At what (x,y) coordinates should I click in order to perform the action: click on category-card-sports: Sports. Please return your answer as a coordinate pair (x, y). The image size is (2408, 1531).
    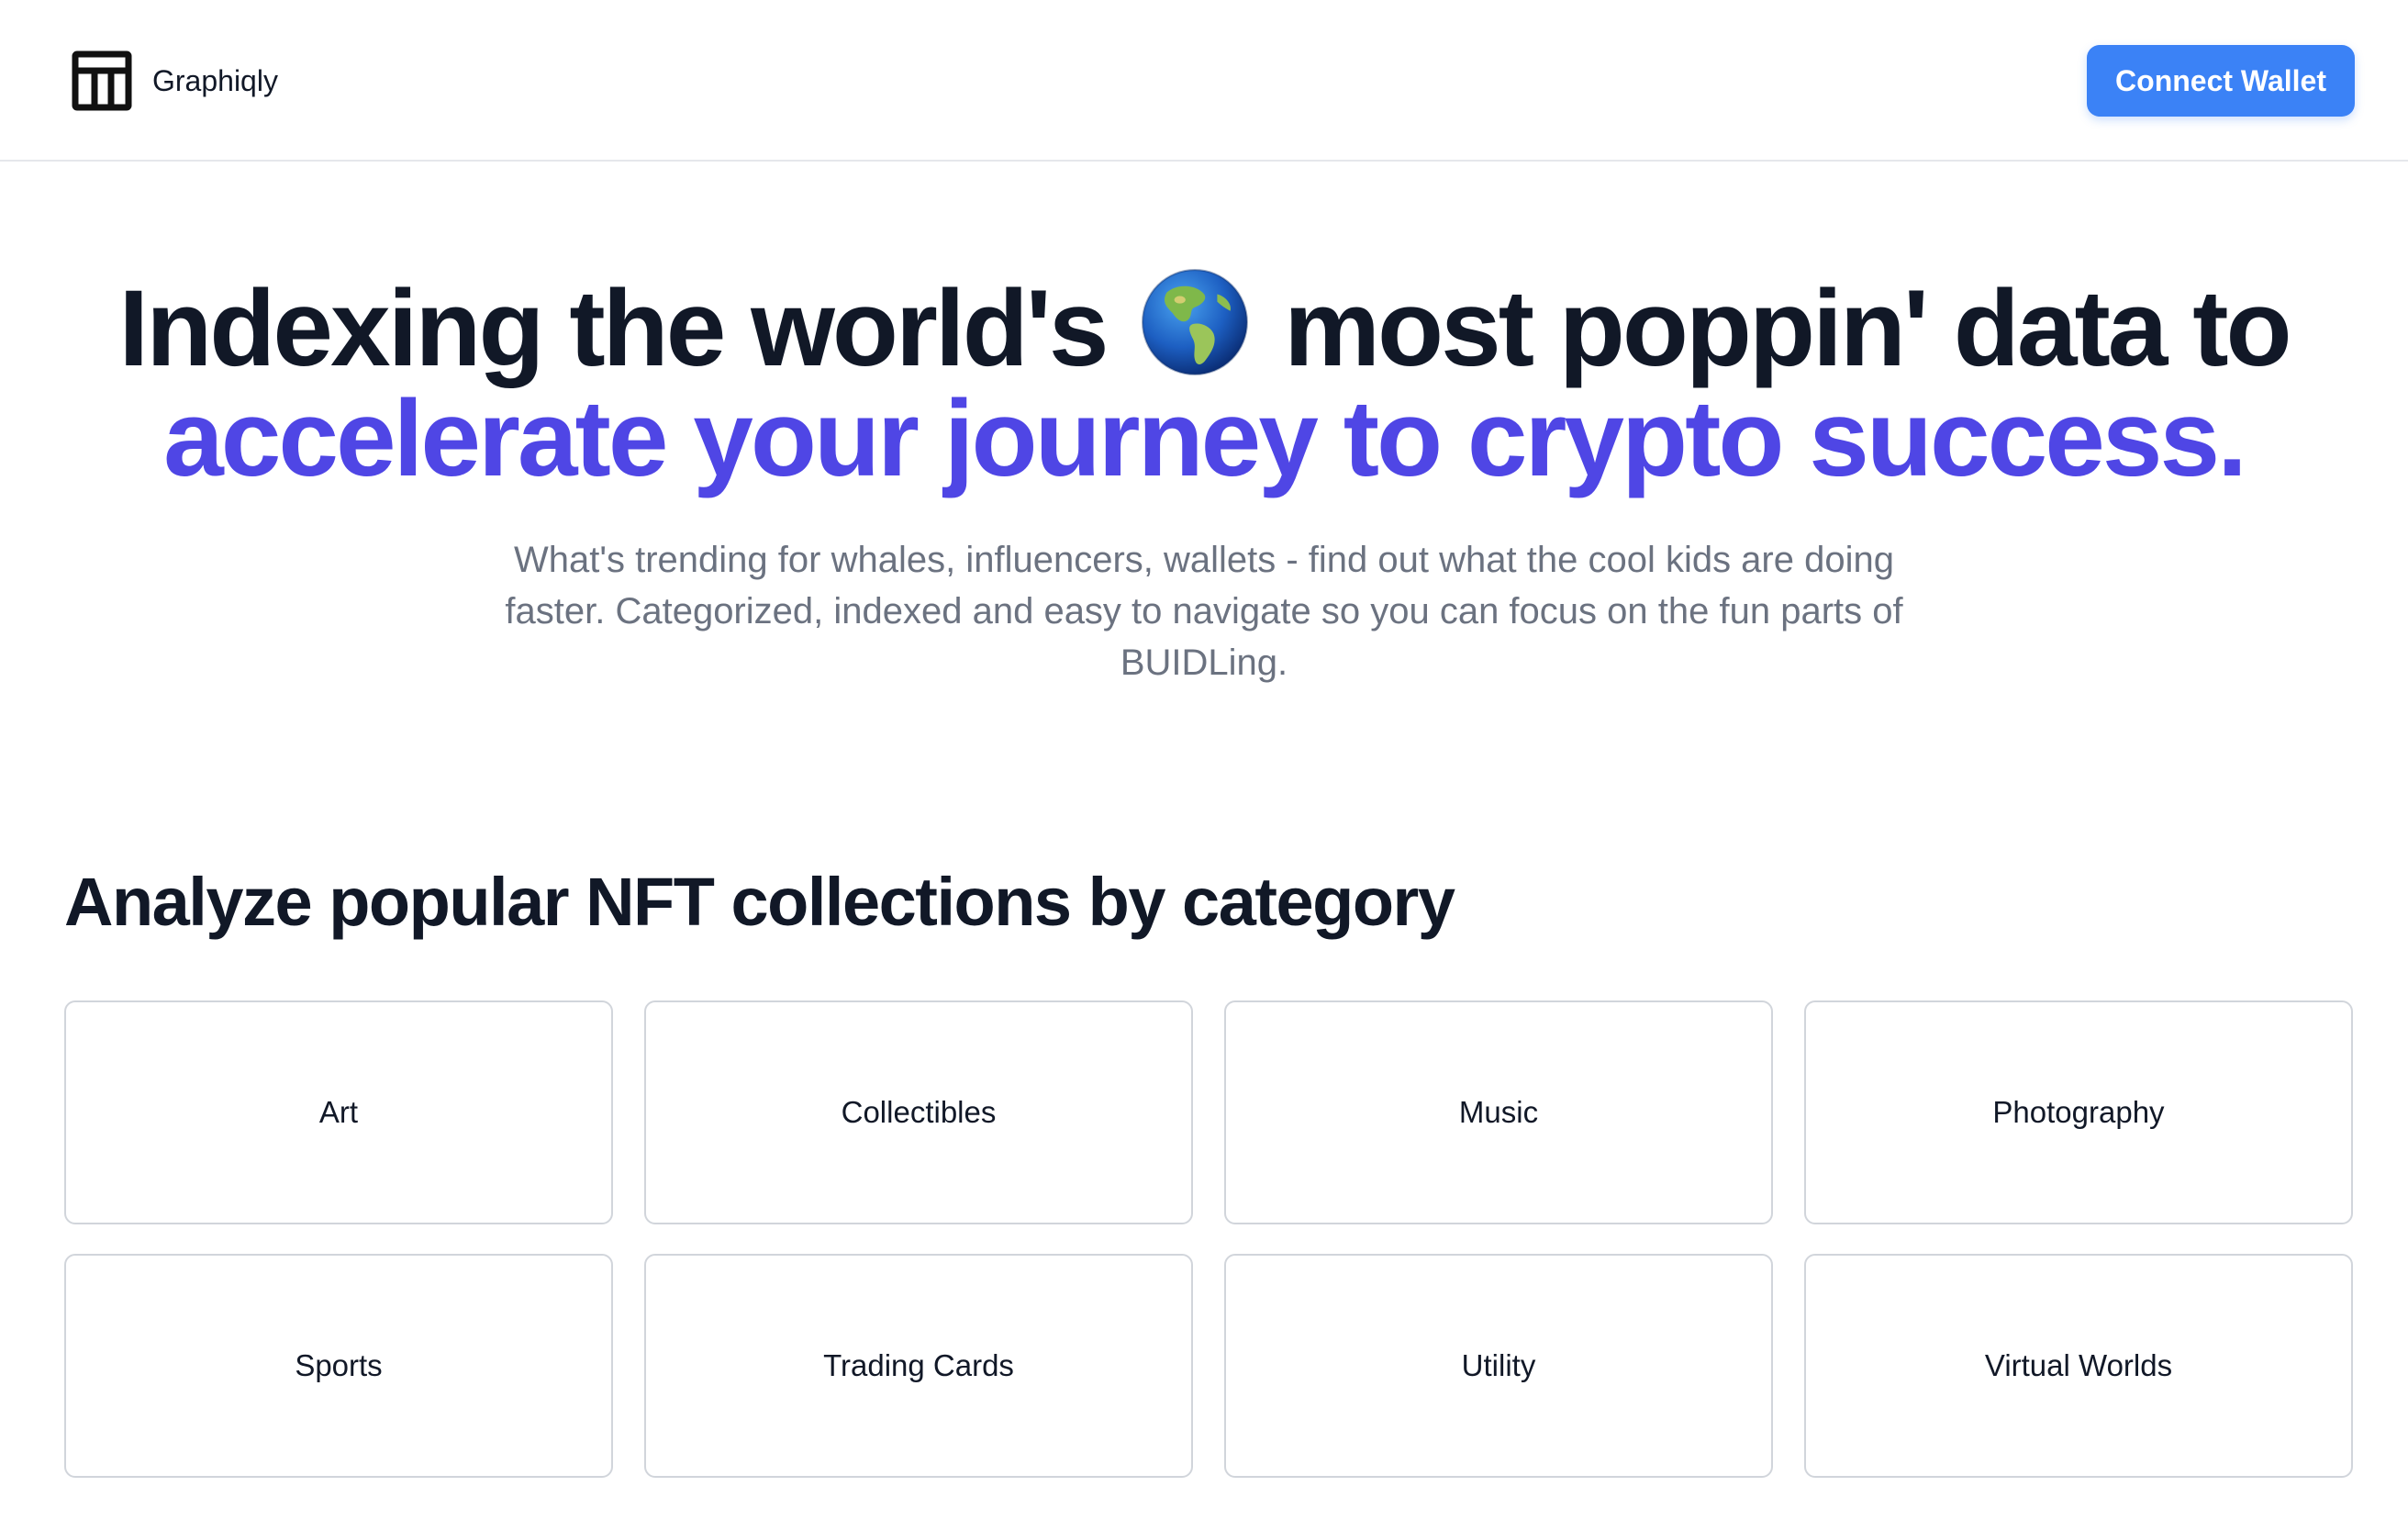
    Looking at the image, I should click on (339, 1366).